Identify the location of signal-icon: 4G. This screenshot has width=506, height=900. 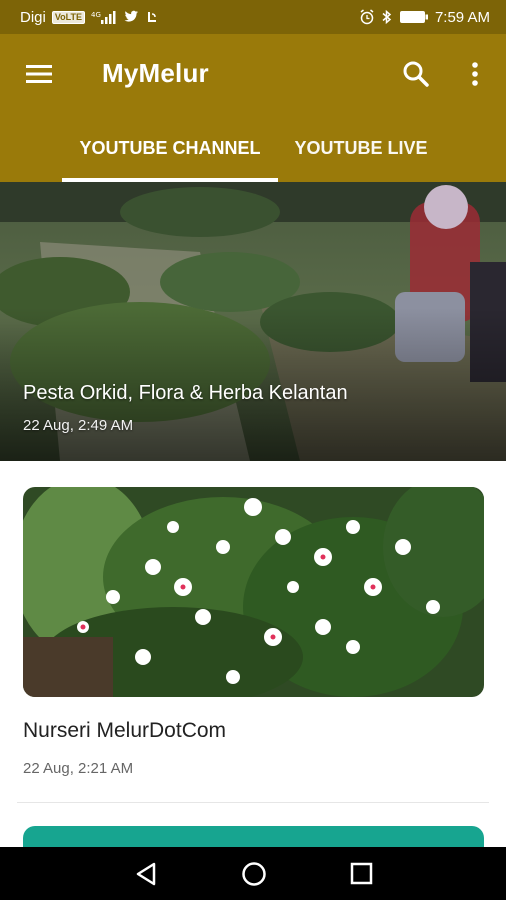
(104, 17).